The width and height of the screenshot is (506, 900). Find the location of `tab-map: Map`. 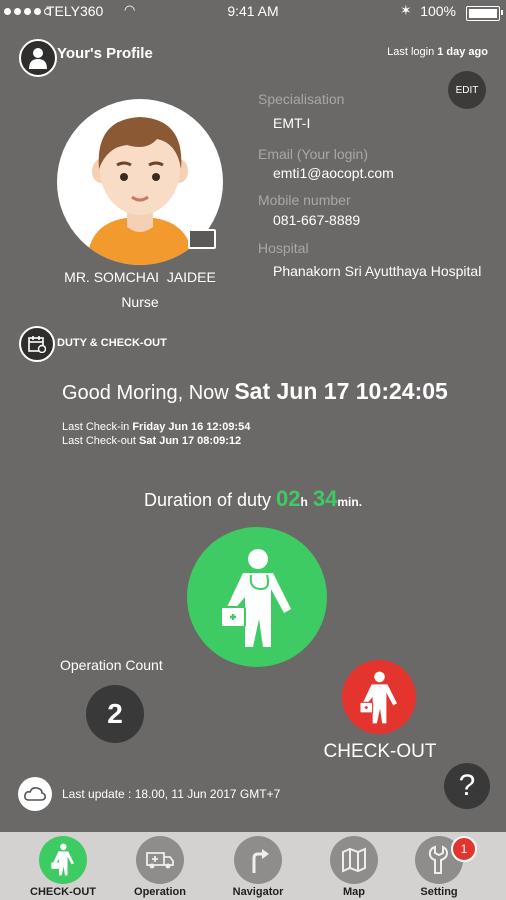

tab-map: Map is located at coordinates (354, 867).